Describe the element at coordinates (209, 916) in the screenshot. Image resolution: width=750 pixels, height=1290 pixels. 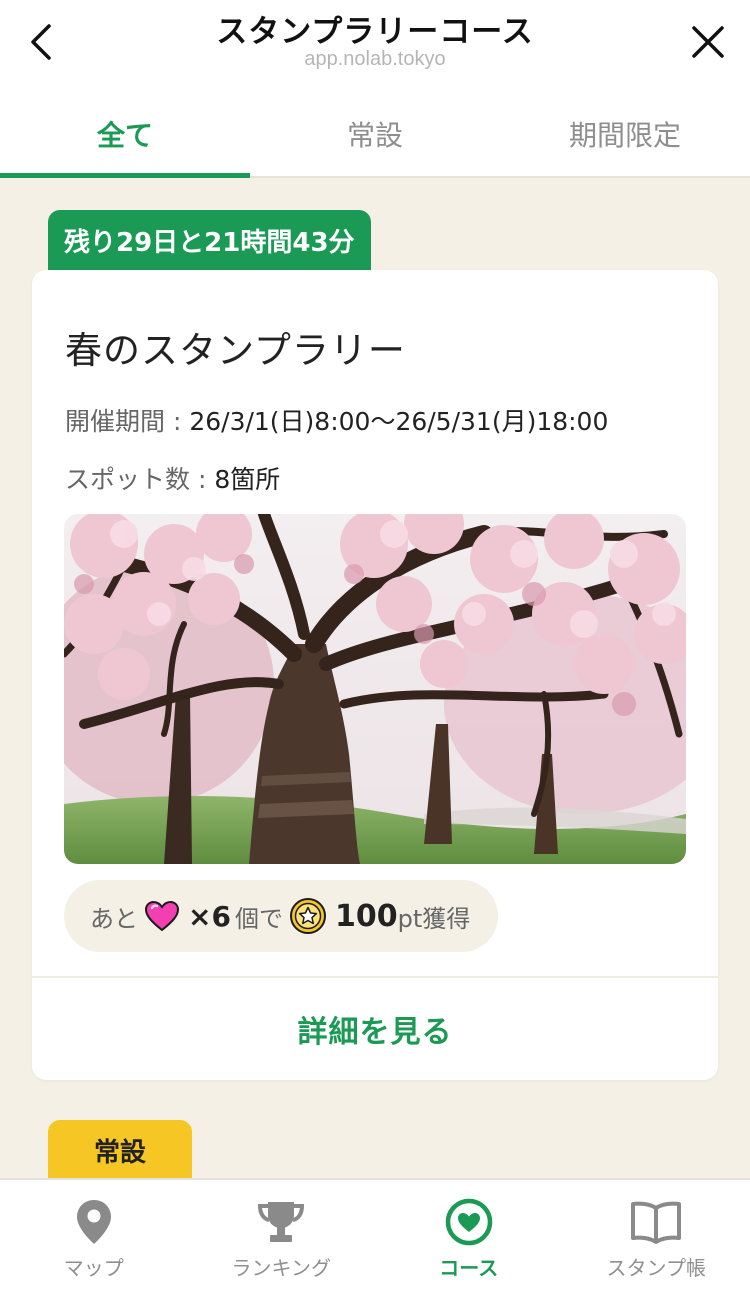
I see `reward-remaining-count: ×6` at that location.